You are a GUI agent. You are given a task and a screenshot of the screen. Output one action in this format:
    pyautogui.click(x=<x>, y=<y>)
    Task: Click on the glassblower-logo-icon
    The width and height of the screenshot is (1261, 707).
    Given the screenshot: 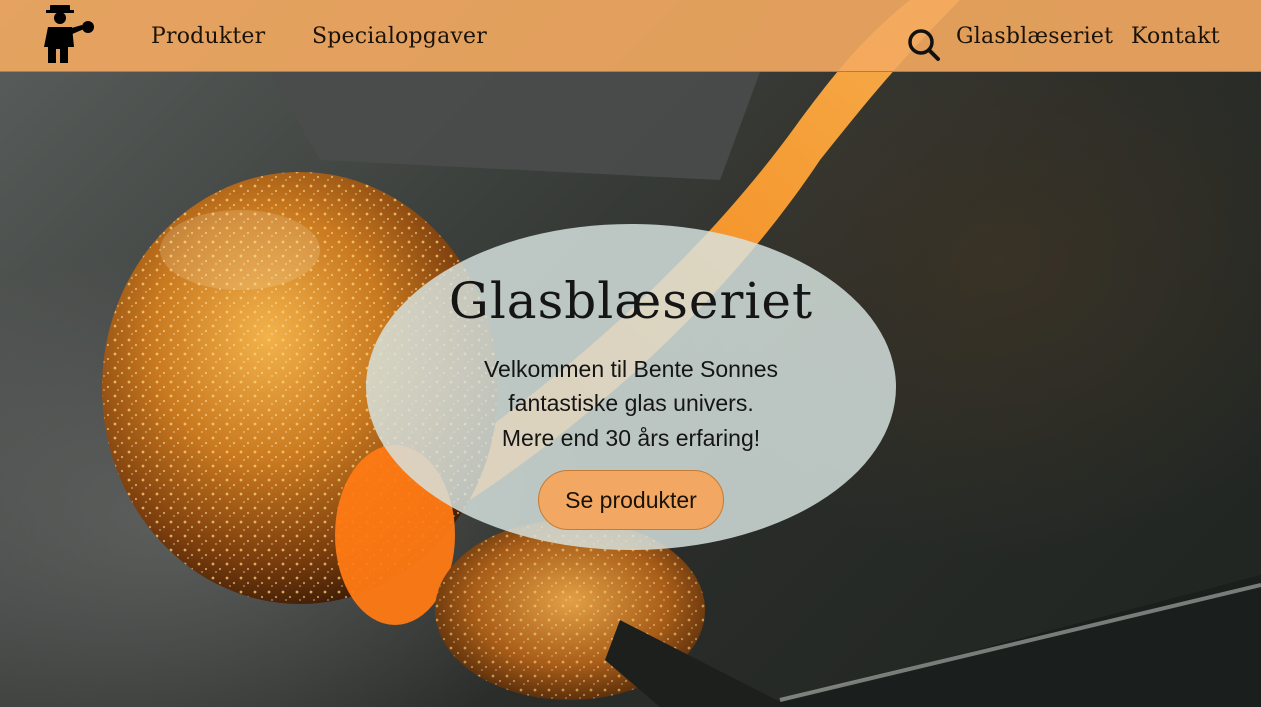 What is the action you would take?
    pyautogui.click(x=67, y=34)
    